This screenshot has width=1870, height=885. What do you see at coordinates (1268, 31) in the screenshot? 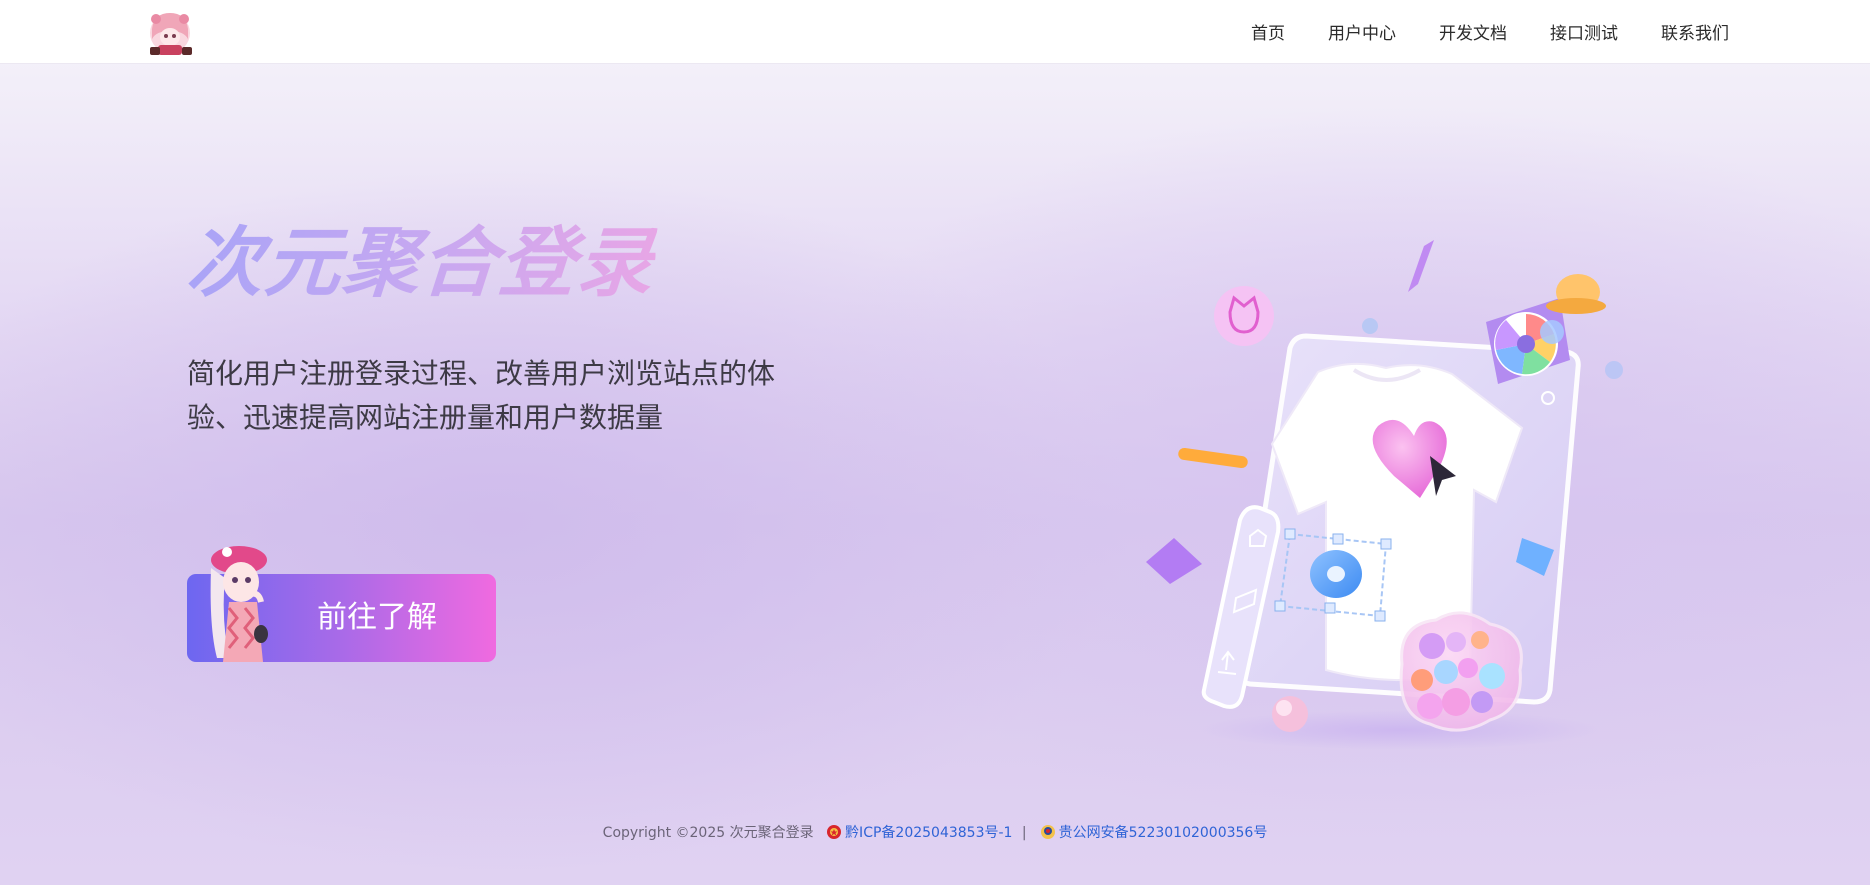
I see `nav-item-home: 首页` at bounding box center [1268, 31].